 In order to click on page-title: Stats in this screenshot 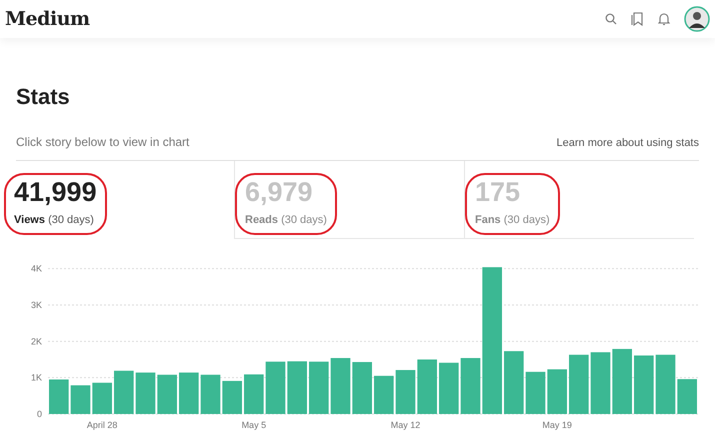, I will do `click(43, 97)`.